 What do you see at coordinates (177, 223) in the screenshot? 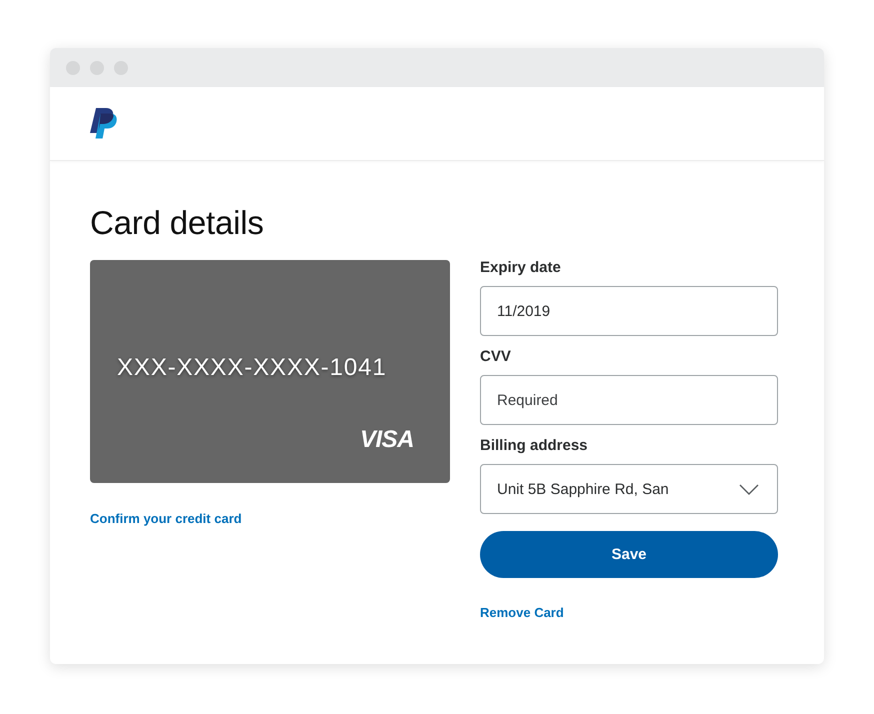
I see `page-title: Card details` at bounding box center [177, 223].